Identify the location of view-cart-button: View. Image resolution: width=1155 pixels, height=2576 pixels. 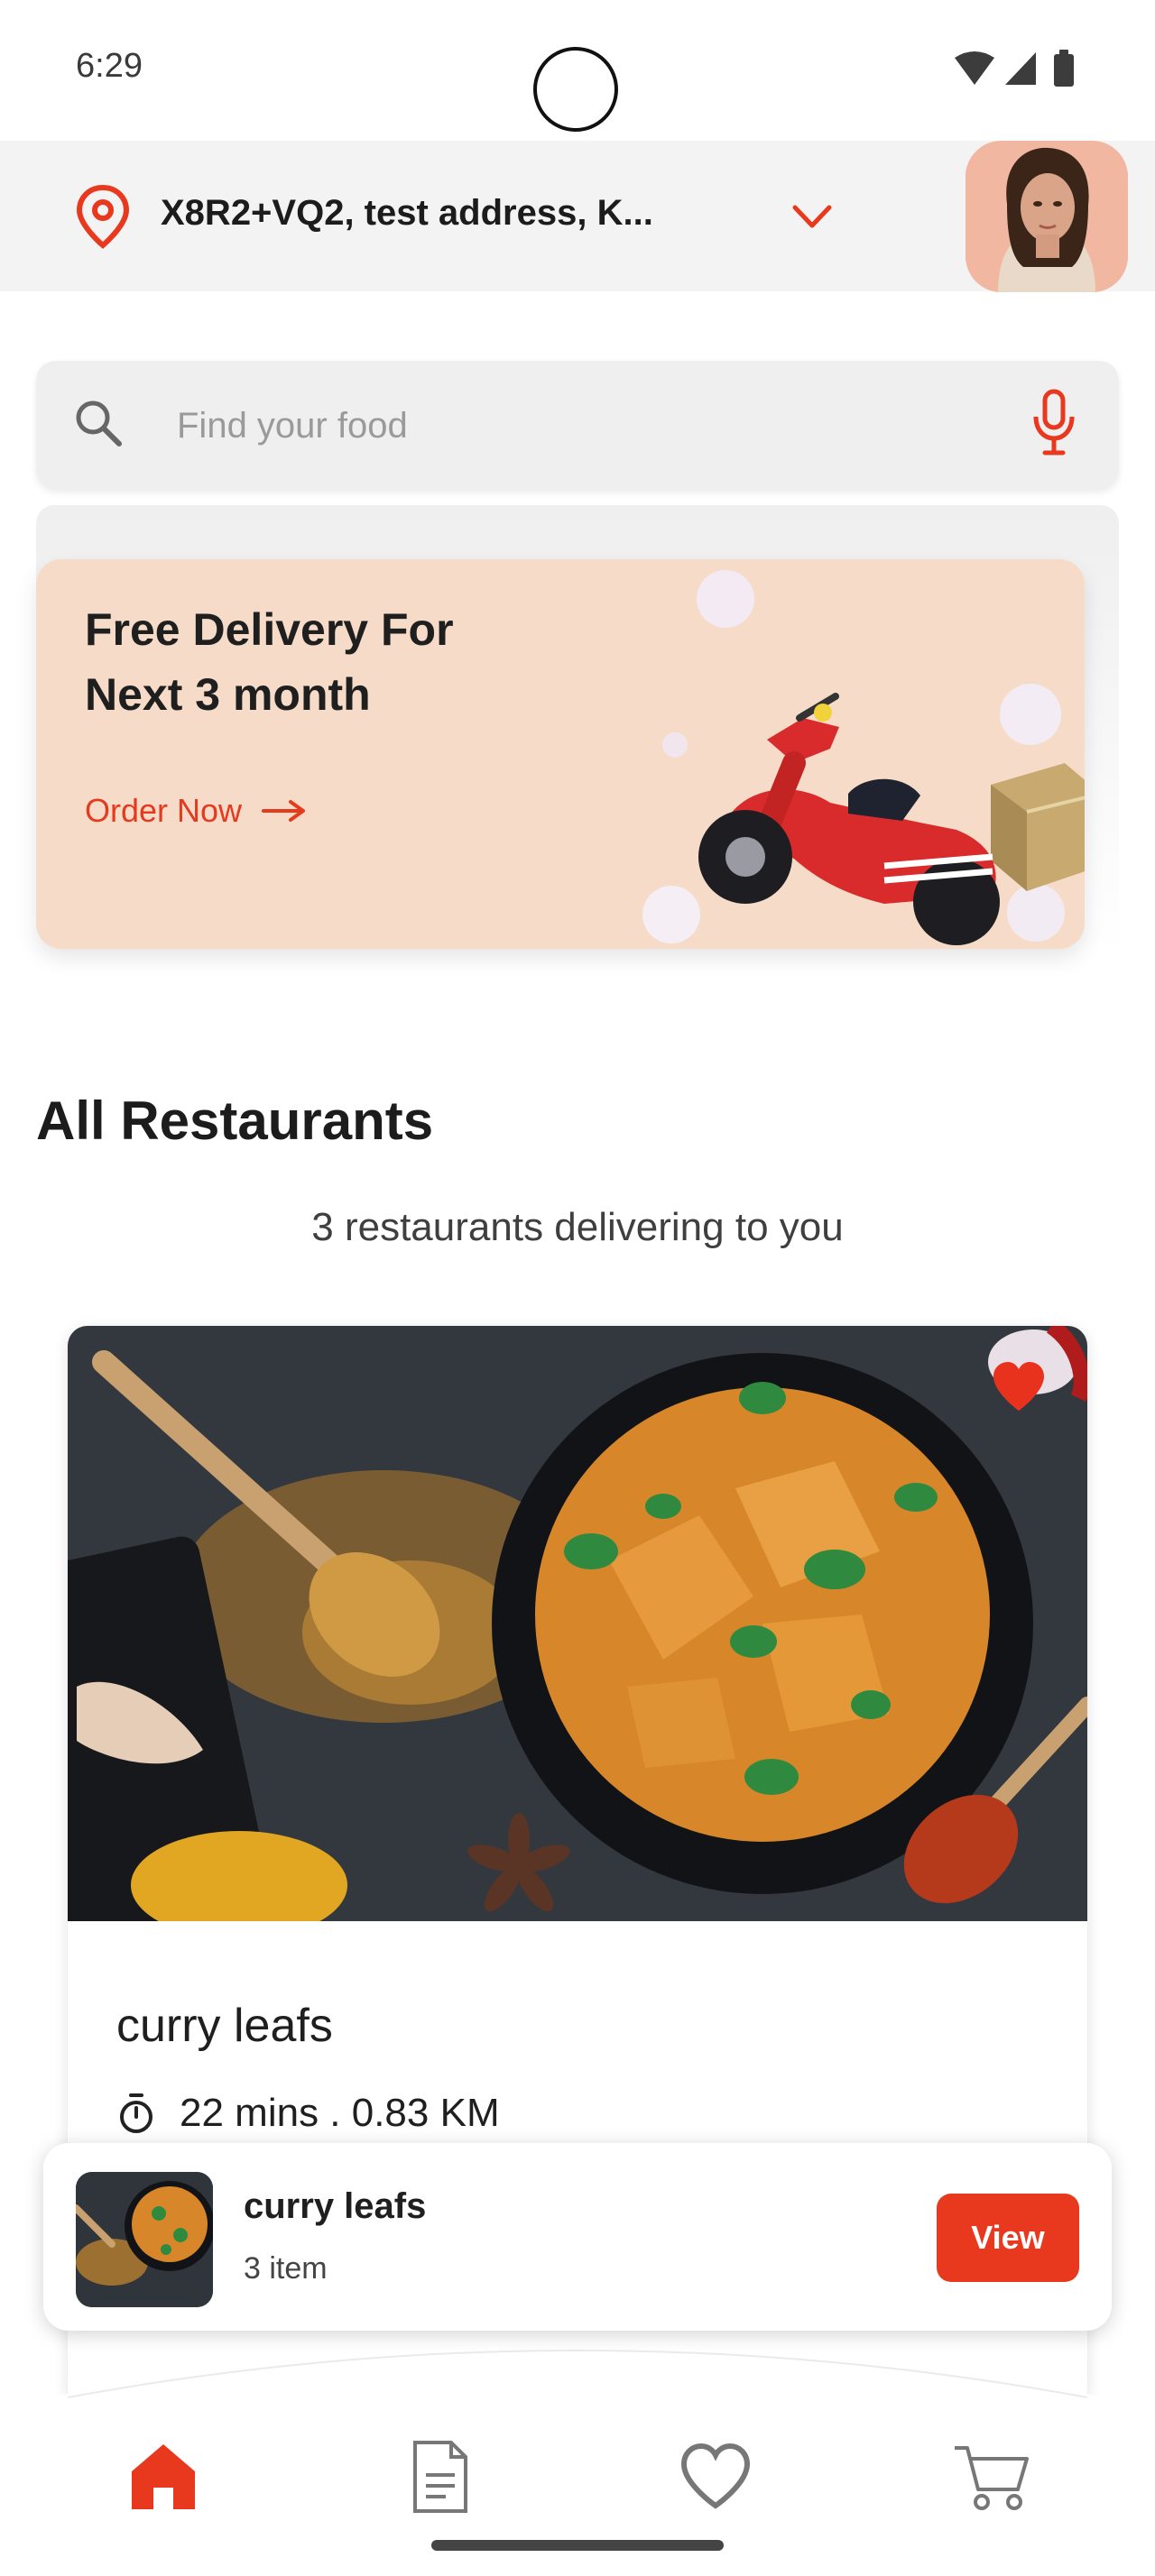
(1008, 2238).